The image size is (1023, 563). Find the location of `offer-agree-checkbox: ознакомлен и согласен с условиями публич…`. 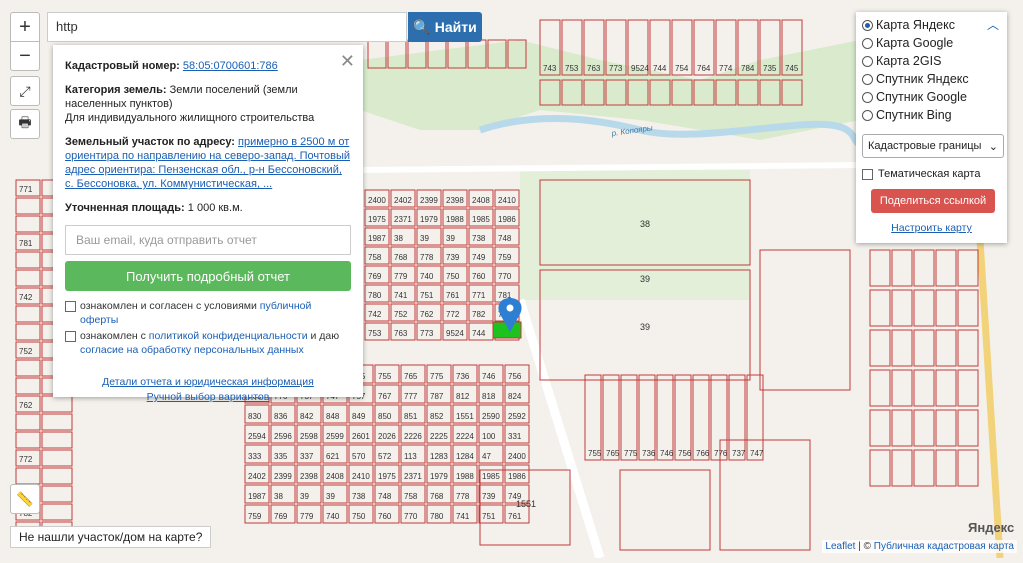

offer-agree-checkbox: ознакомлен и согласен с условиями публич… is located at coordinates (208, 313).